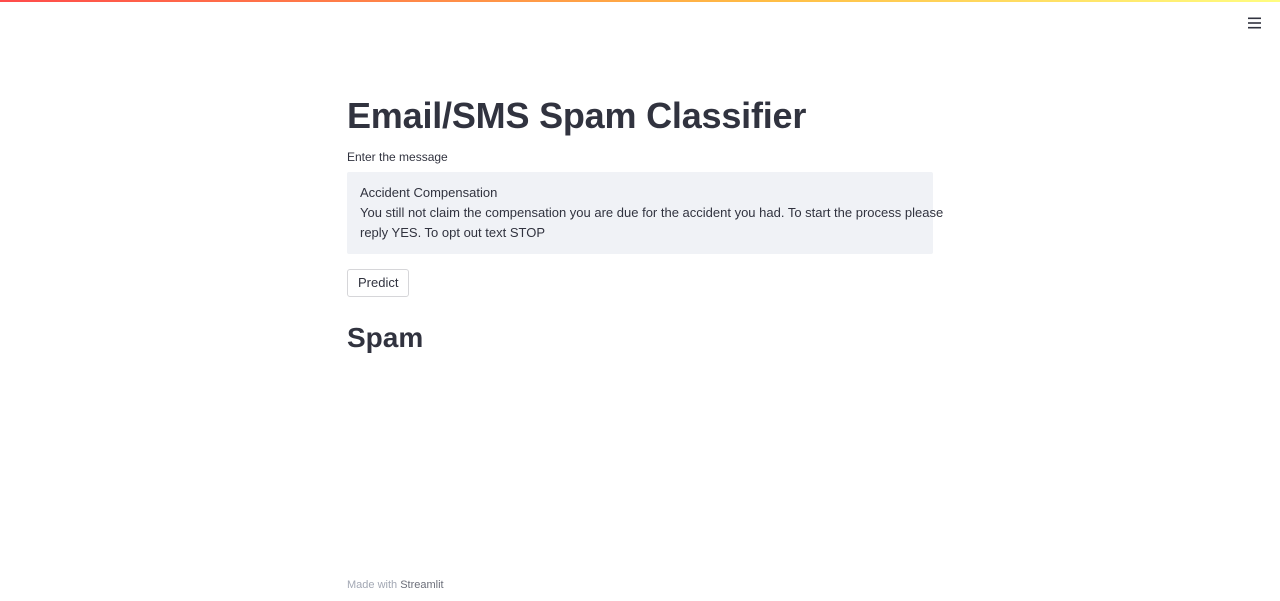  Describe the element at coordinates (372, 585) in the screenshot. I see `footer-made-with: Made with` at that location.